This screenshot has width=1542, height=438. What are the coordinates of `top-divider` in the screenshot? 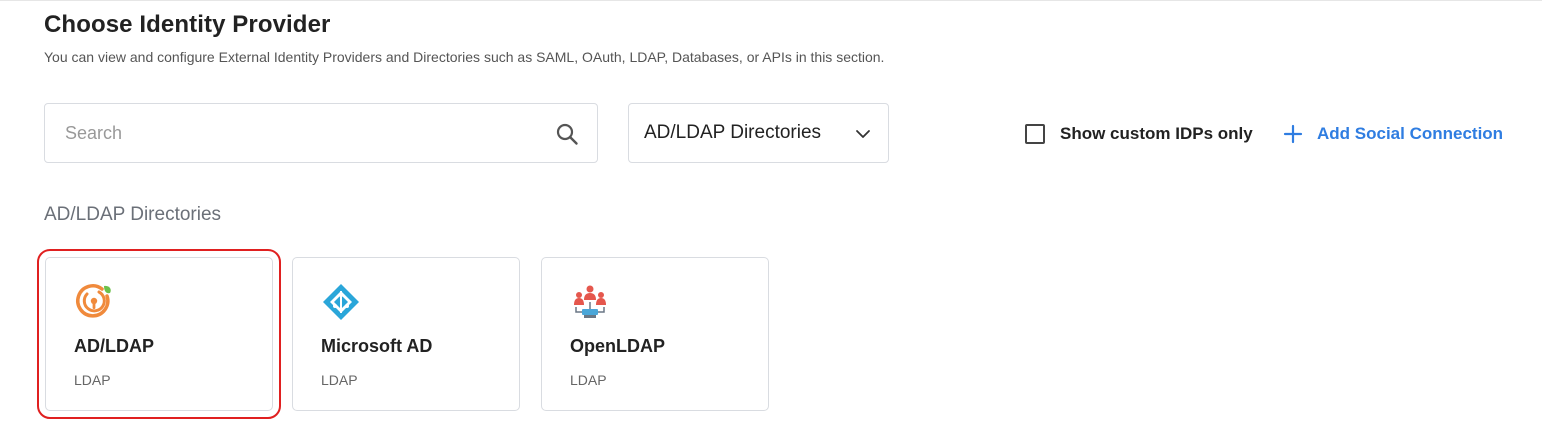 It's located at (771, 0).